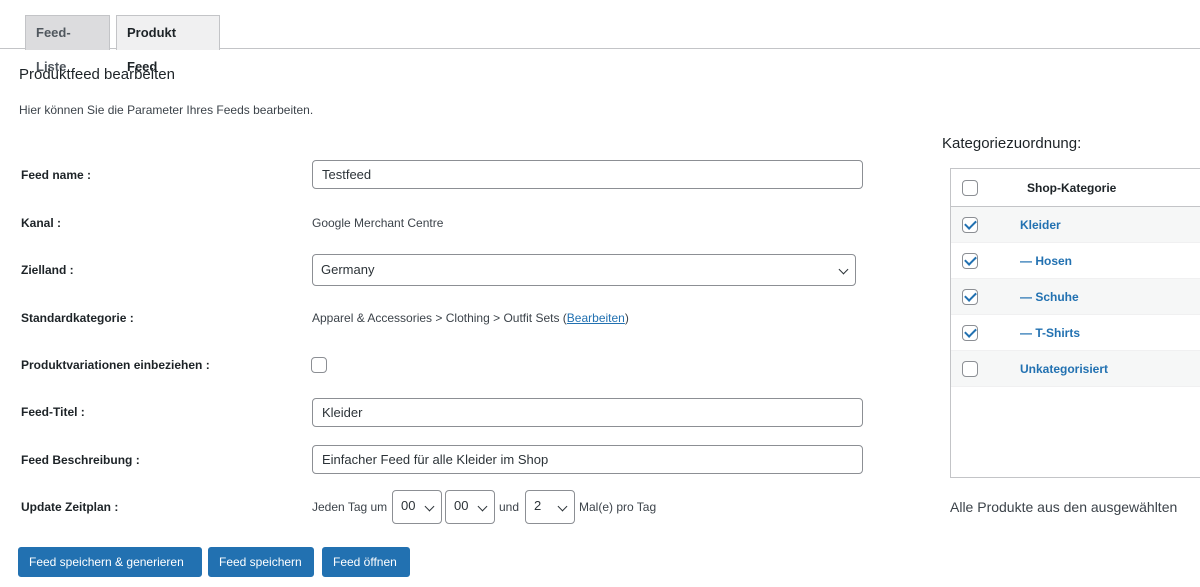 Image resolution: width=1200 pixels, height=587 pixels. What do you see at coordinates (1050, 333) in the screenshot?
I see `category-link: — T-Shirts` at bounding box center [1050, 333].